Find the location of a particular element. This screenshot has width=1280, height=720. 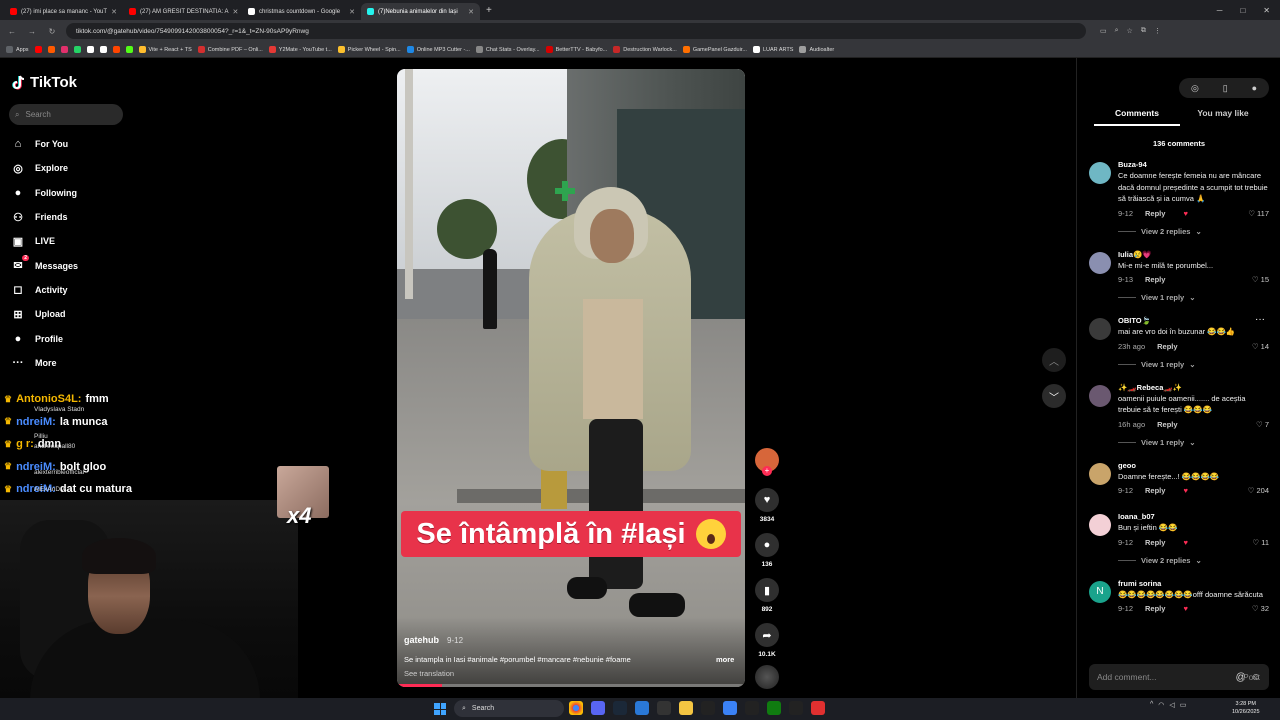

xbox-icon is located at coordinates (774, 708).